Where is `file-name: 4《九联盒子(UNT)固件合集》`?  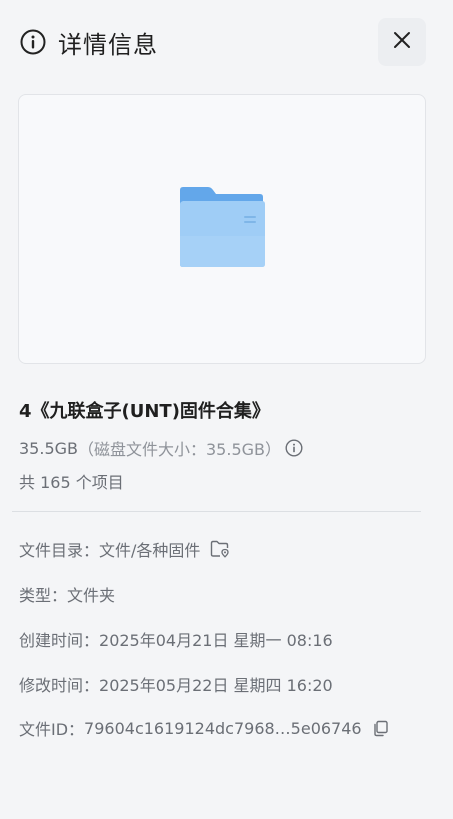 file-name: 4《九联盒子(UNT)固件合集》 is located at coordinates (144, 411).